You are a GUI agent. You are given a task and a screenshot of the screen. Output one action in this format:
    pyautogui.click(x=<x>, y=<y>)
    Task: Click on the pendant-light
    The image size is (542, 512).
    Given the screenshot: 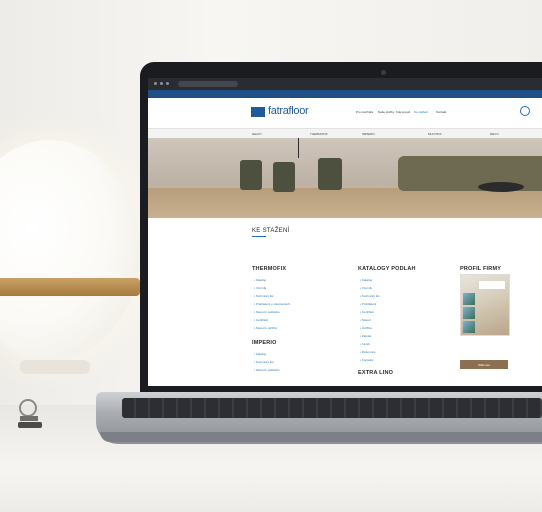 What is the action you would take?
    pyautogui.click(x=298, y=148)
    